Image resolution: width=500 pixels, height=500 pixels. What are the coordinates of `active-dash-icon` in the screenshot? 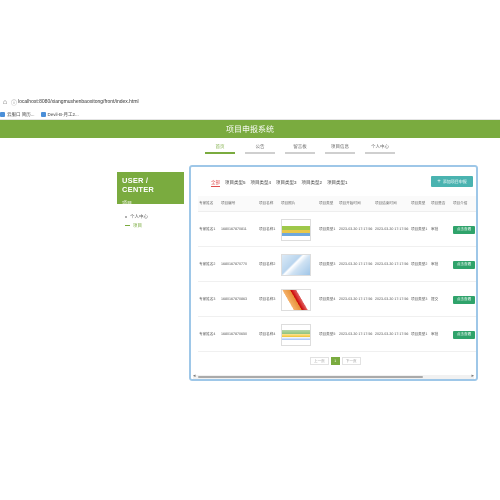 It's located at (127, 225).